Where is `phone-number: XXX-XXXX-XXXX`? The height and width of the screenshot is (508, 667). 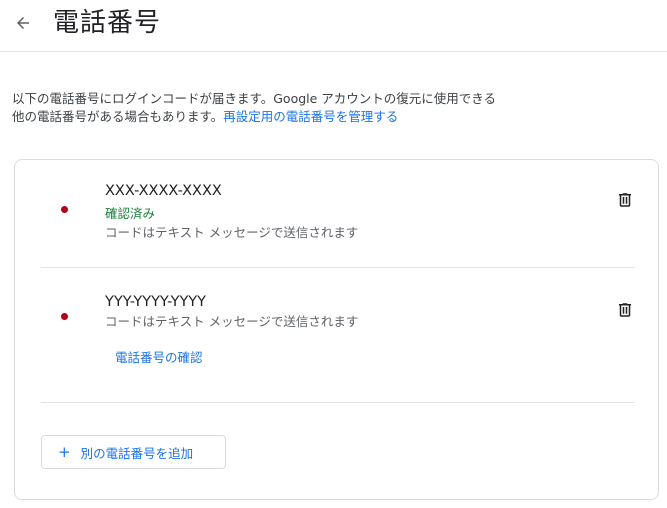 phone-number: XXX-XXXX-XXXX is located at coordinates (163, 191).